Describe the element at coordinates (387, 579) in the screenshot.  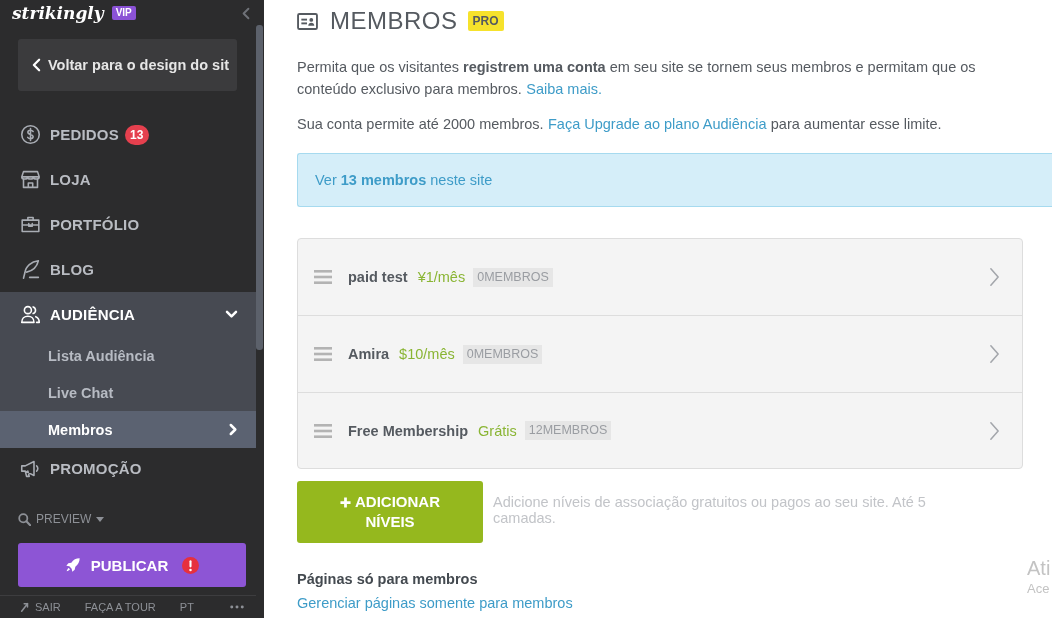
I see `section-heading: Páginas só para membros` at that location.